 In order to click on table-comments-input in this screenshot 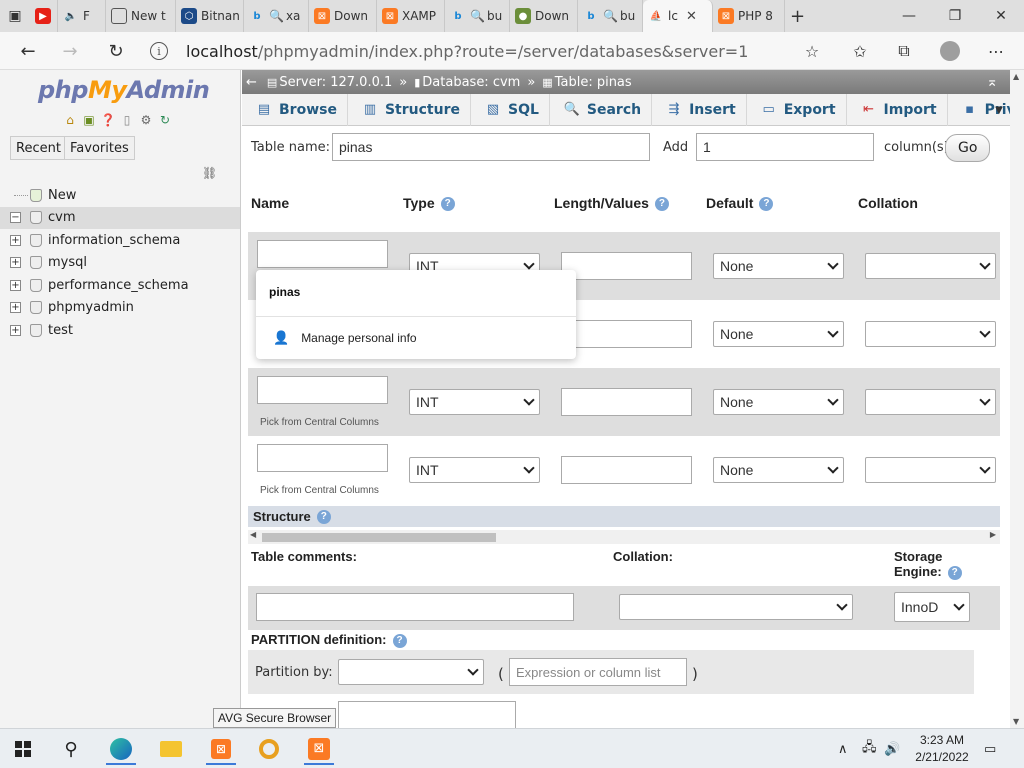, I will do `click(415, 607)`.